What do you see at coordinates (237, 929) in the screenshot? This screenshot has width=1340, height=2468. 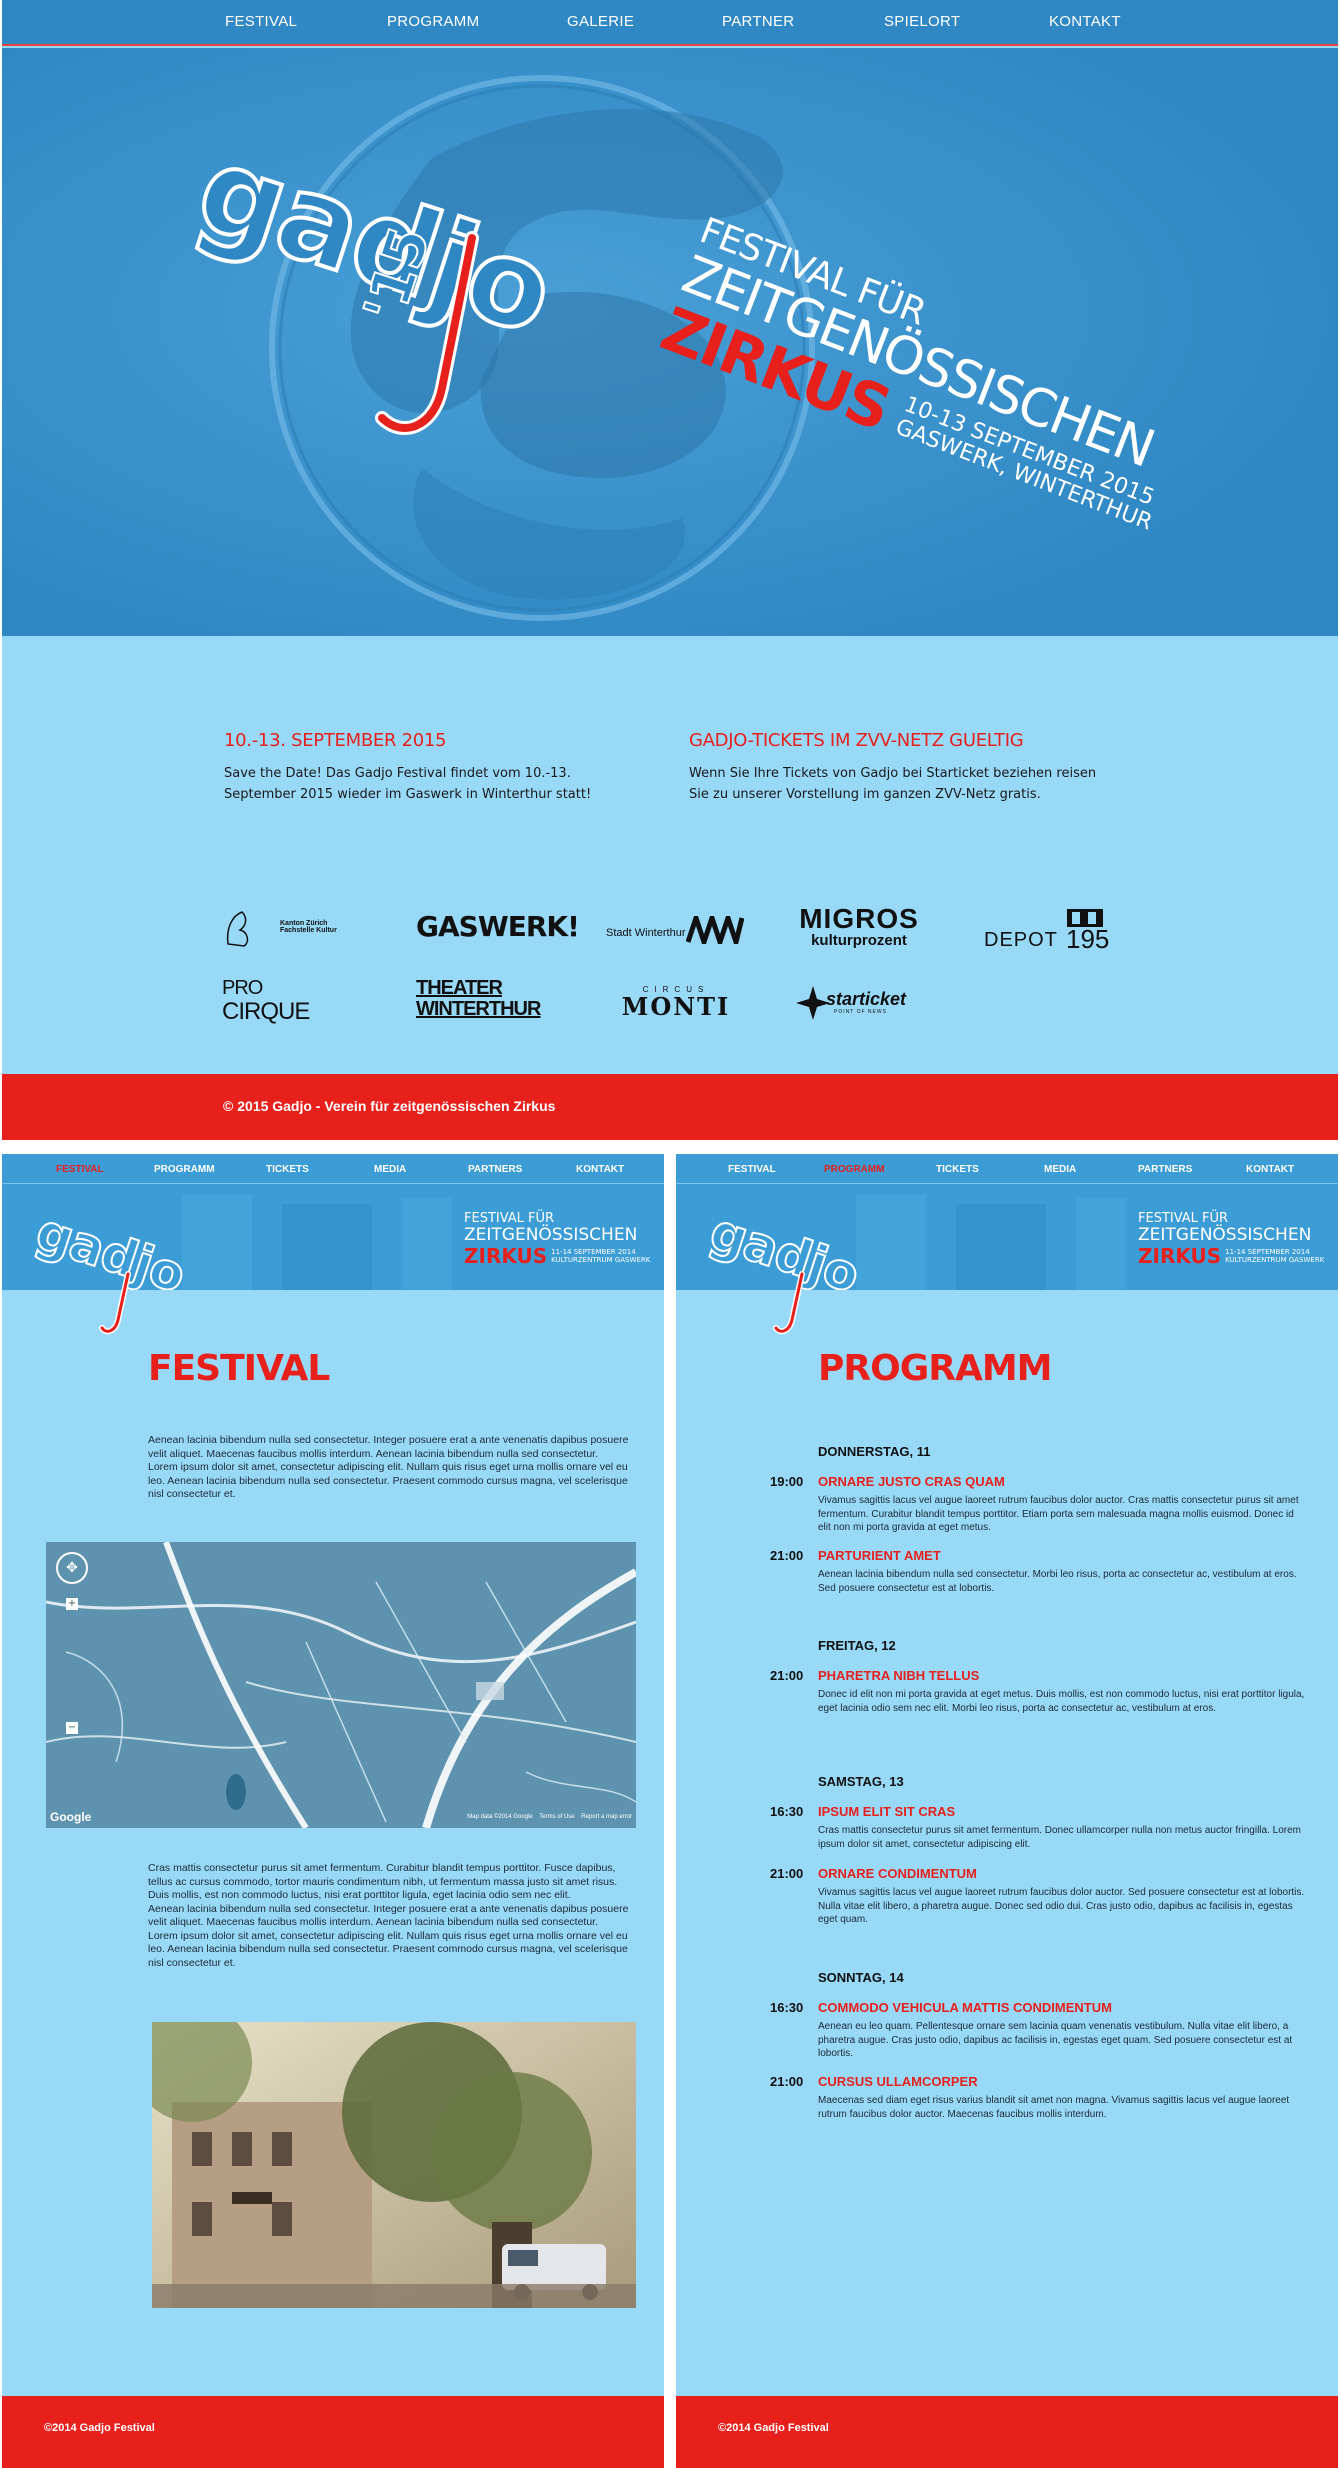 I see `lion-icon` at bounding box center [237, 929].